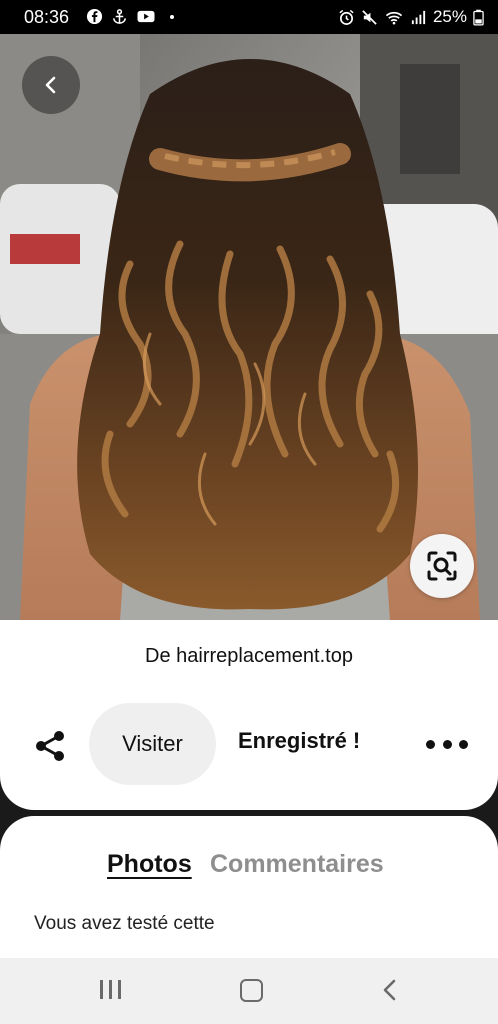  I want to click on comment-prompt: Vous avez testé cette, so click(124, 923).